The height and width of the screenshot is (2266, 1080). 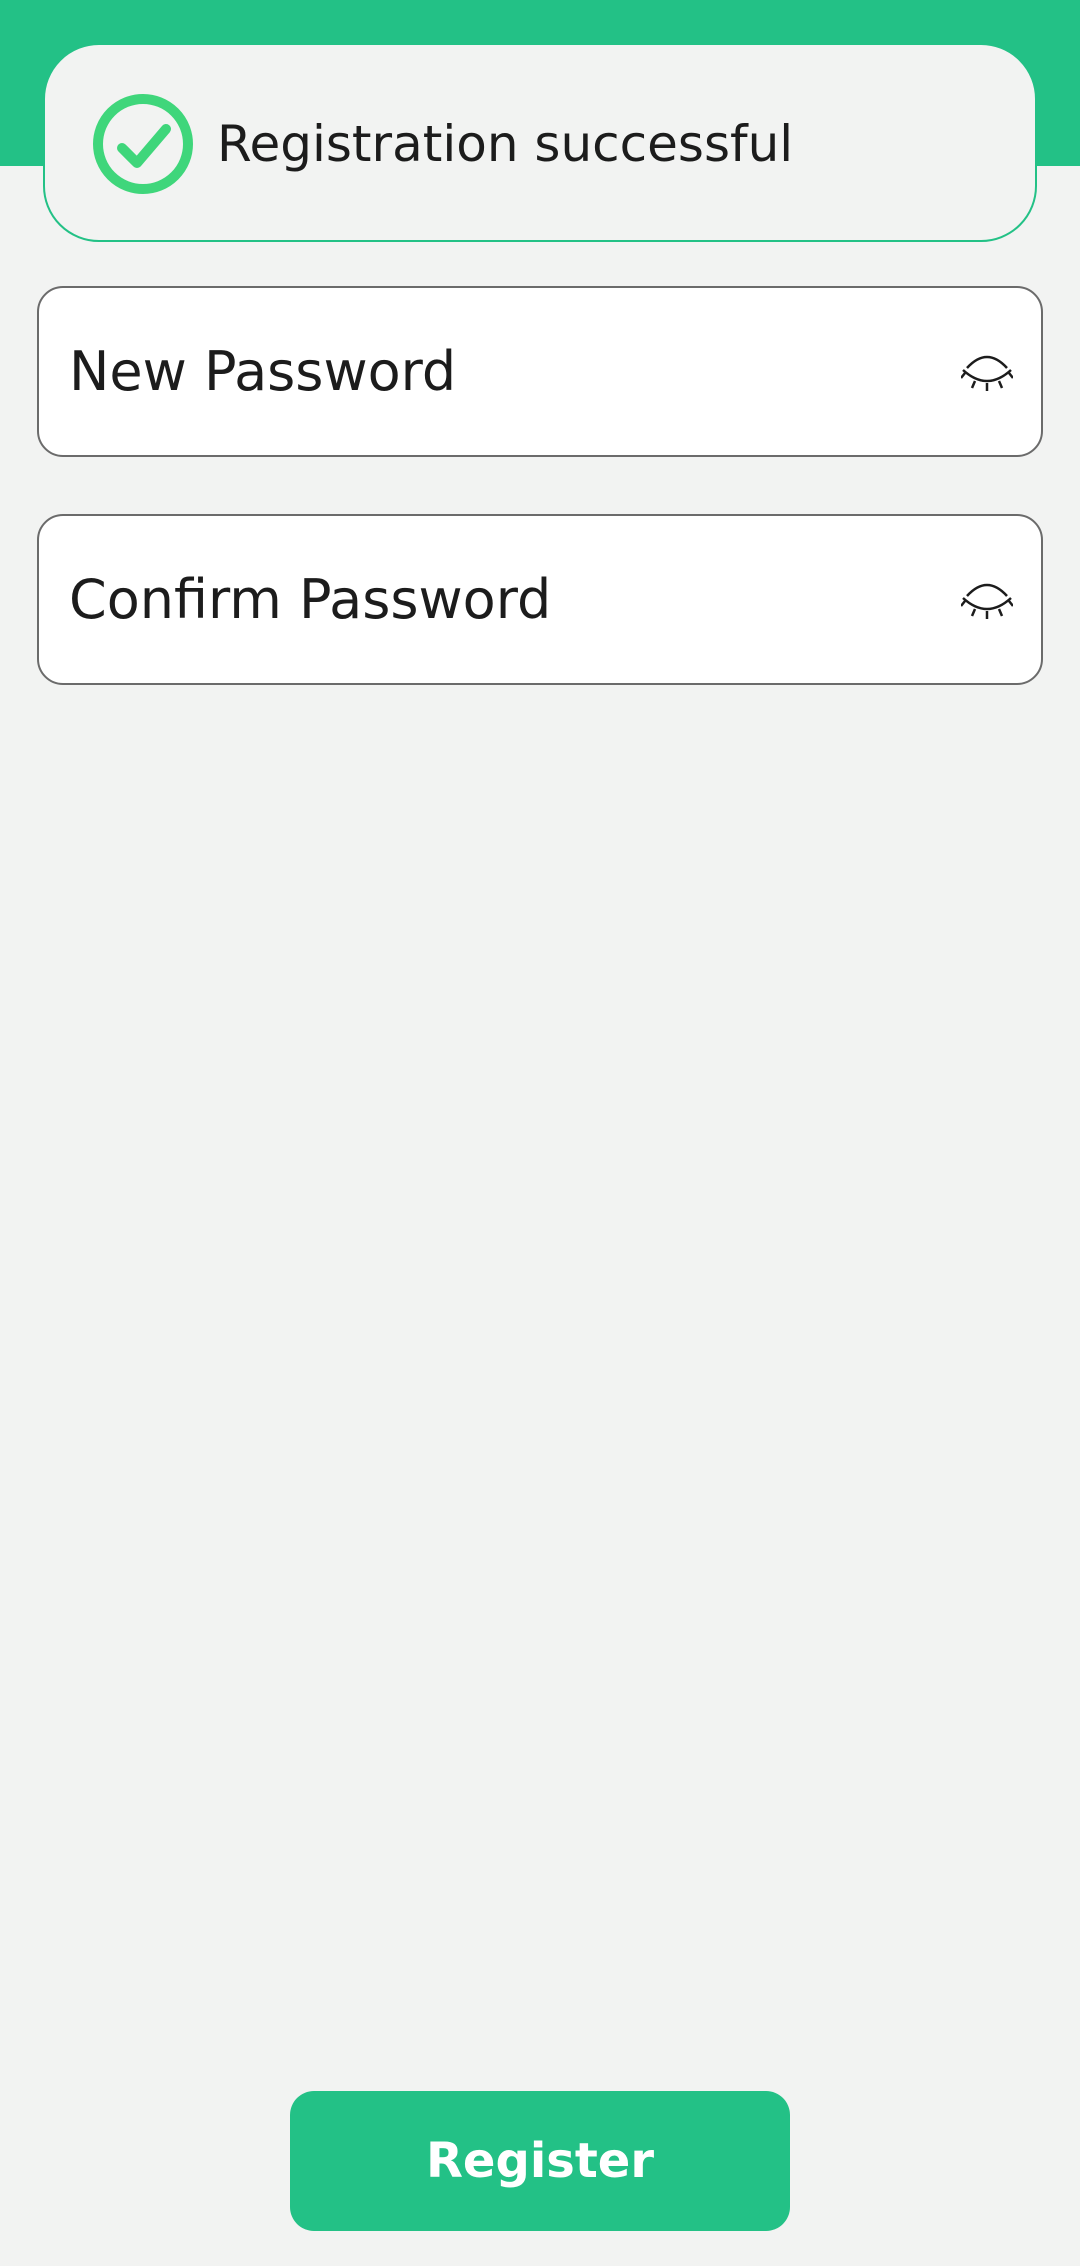 I want to click on success-toast: Registration successful, so click(x=540, y=142).